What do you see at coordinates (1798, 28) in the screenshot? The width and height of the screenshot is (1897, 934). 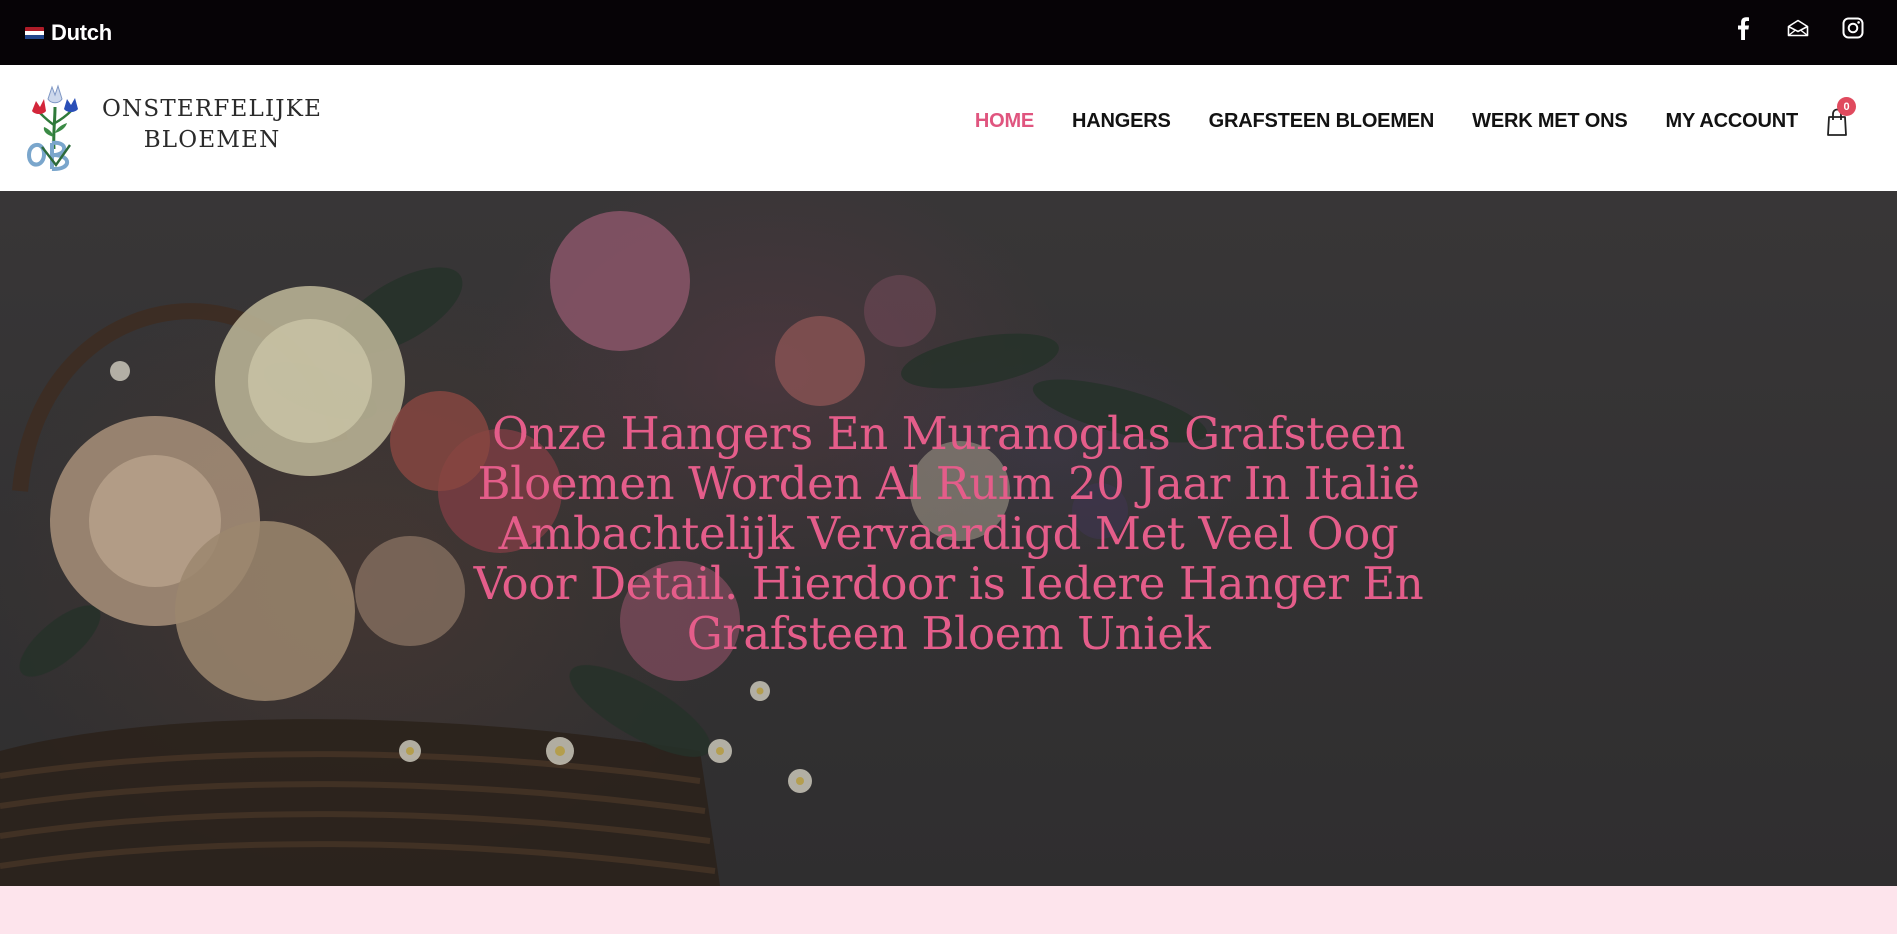 I see `mail-icon` at bounding box center [1798, 28].